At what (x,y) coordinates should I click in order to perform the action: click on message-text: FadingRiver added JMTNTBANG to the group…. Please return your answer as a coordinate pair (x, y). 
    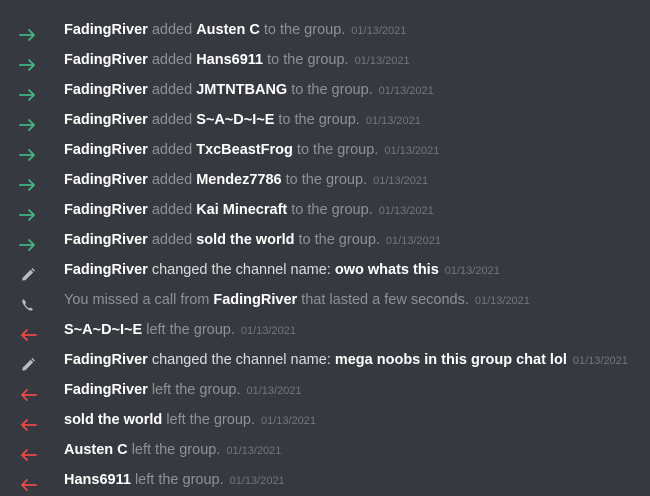
    Looking at the image, I should click on (249, 90).